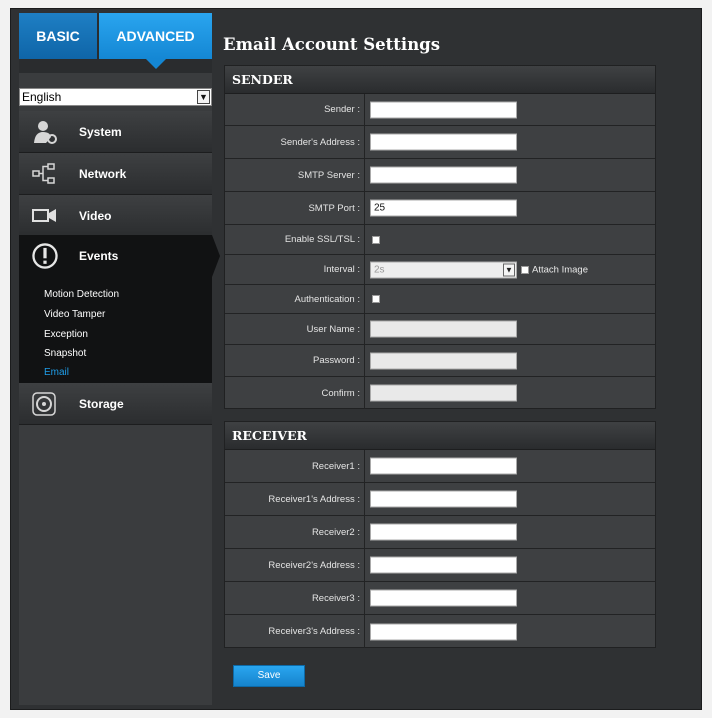 This screenshot has height=718, width=712. I want to click on sender-label: Sender :, so click(295, 109).